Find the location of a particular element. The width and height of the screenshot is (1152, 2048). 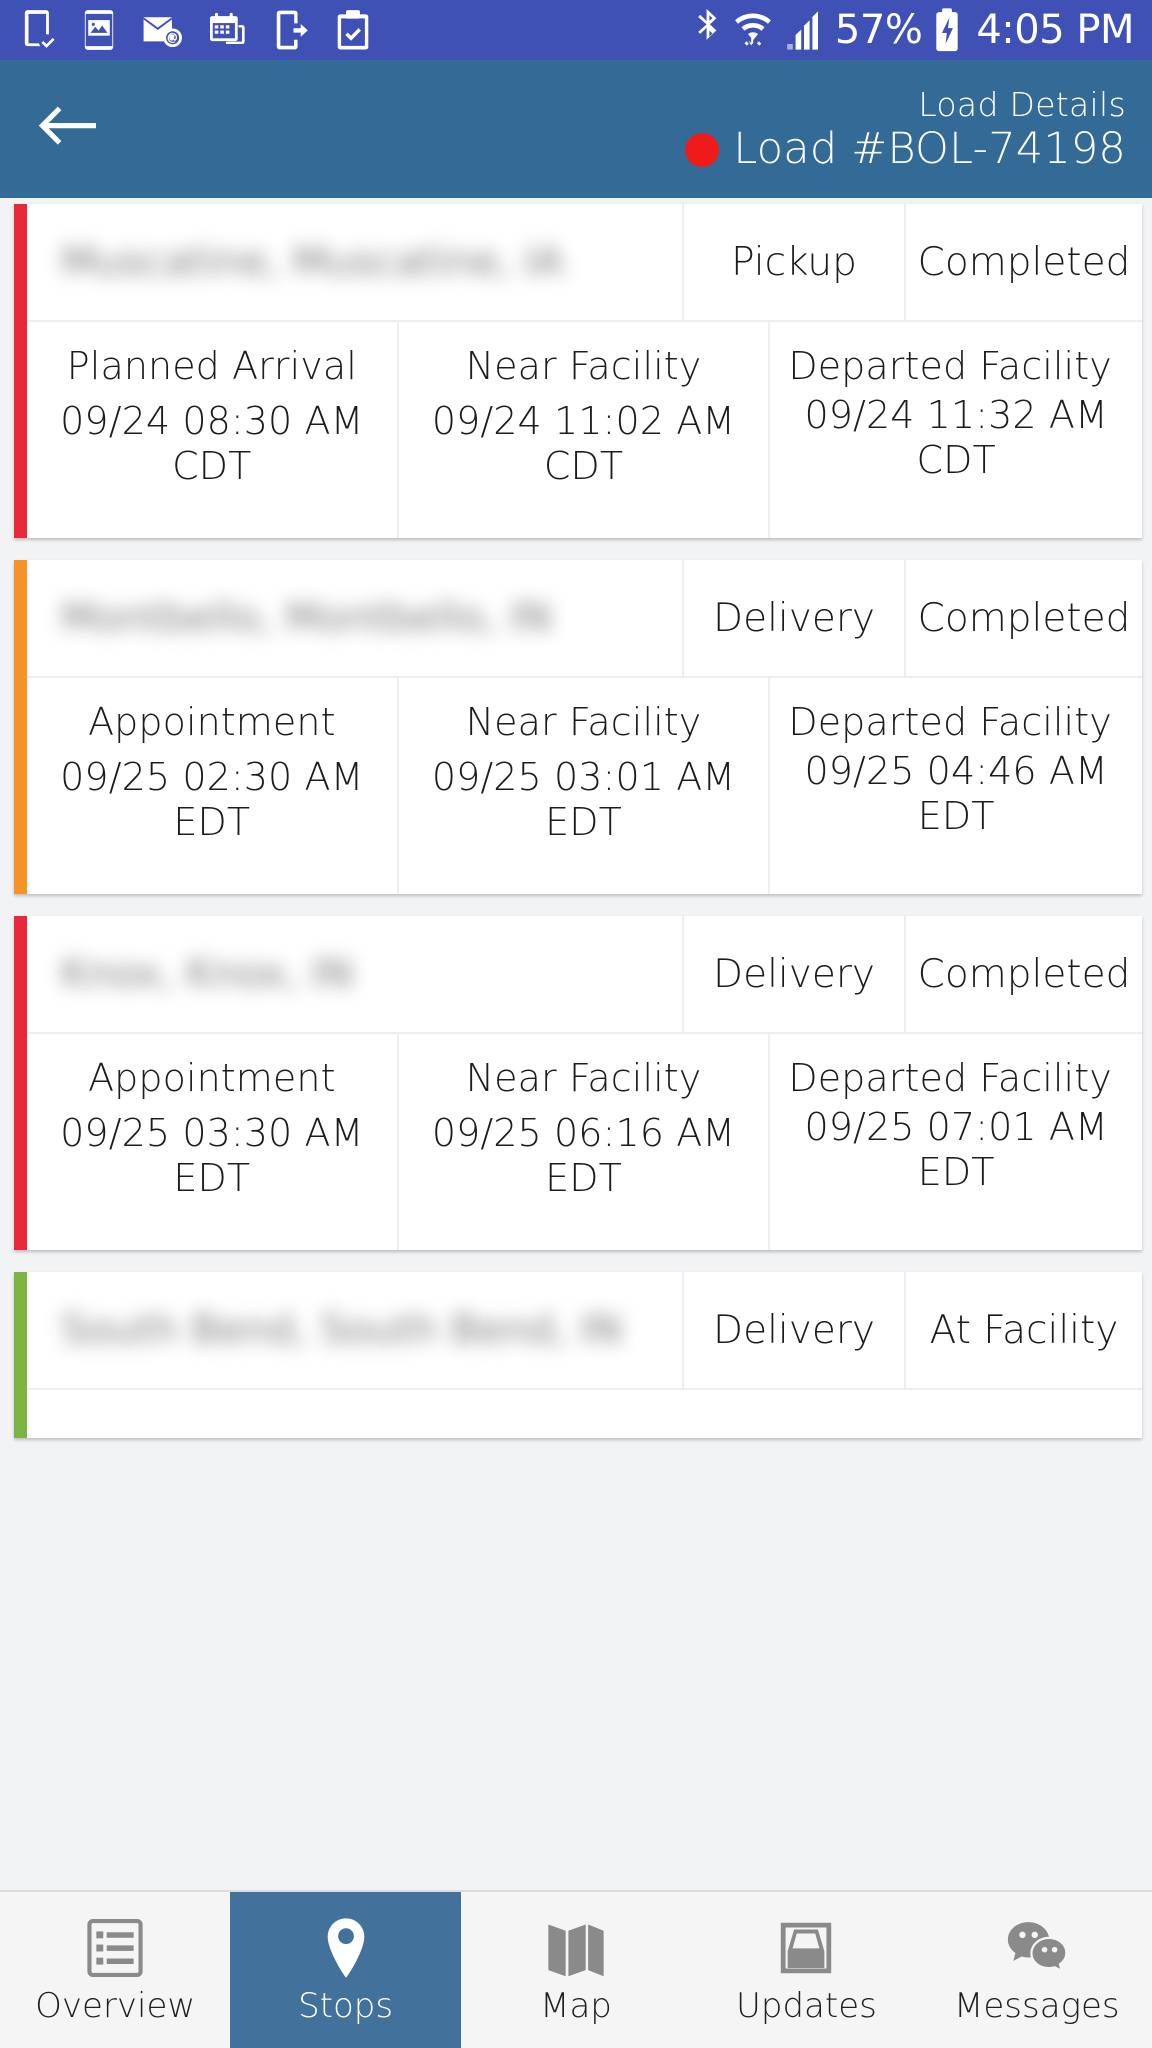

stop-location-cell: Muscatine, Muscatine, IA is located at coordinates (355, 262).